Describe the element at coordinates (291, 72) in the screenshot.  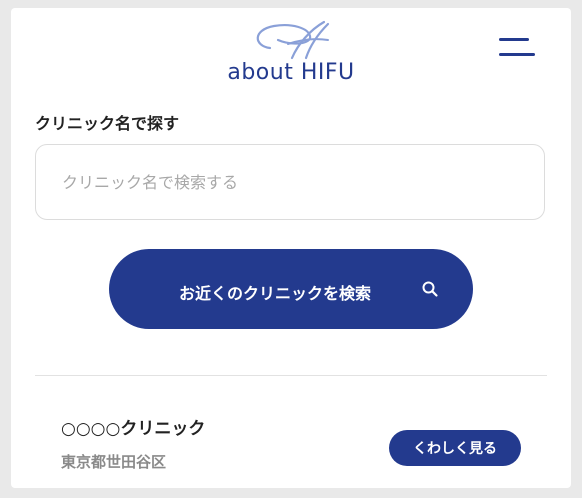
I see `logo-text: about HIFU` at that location.